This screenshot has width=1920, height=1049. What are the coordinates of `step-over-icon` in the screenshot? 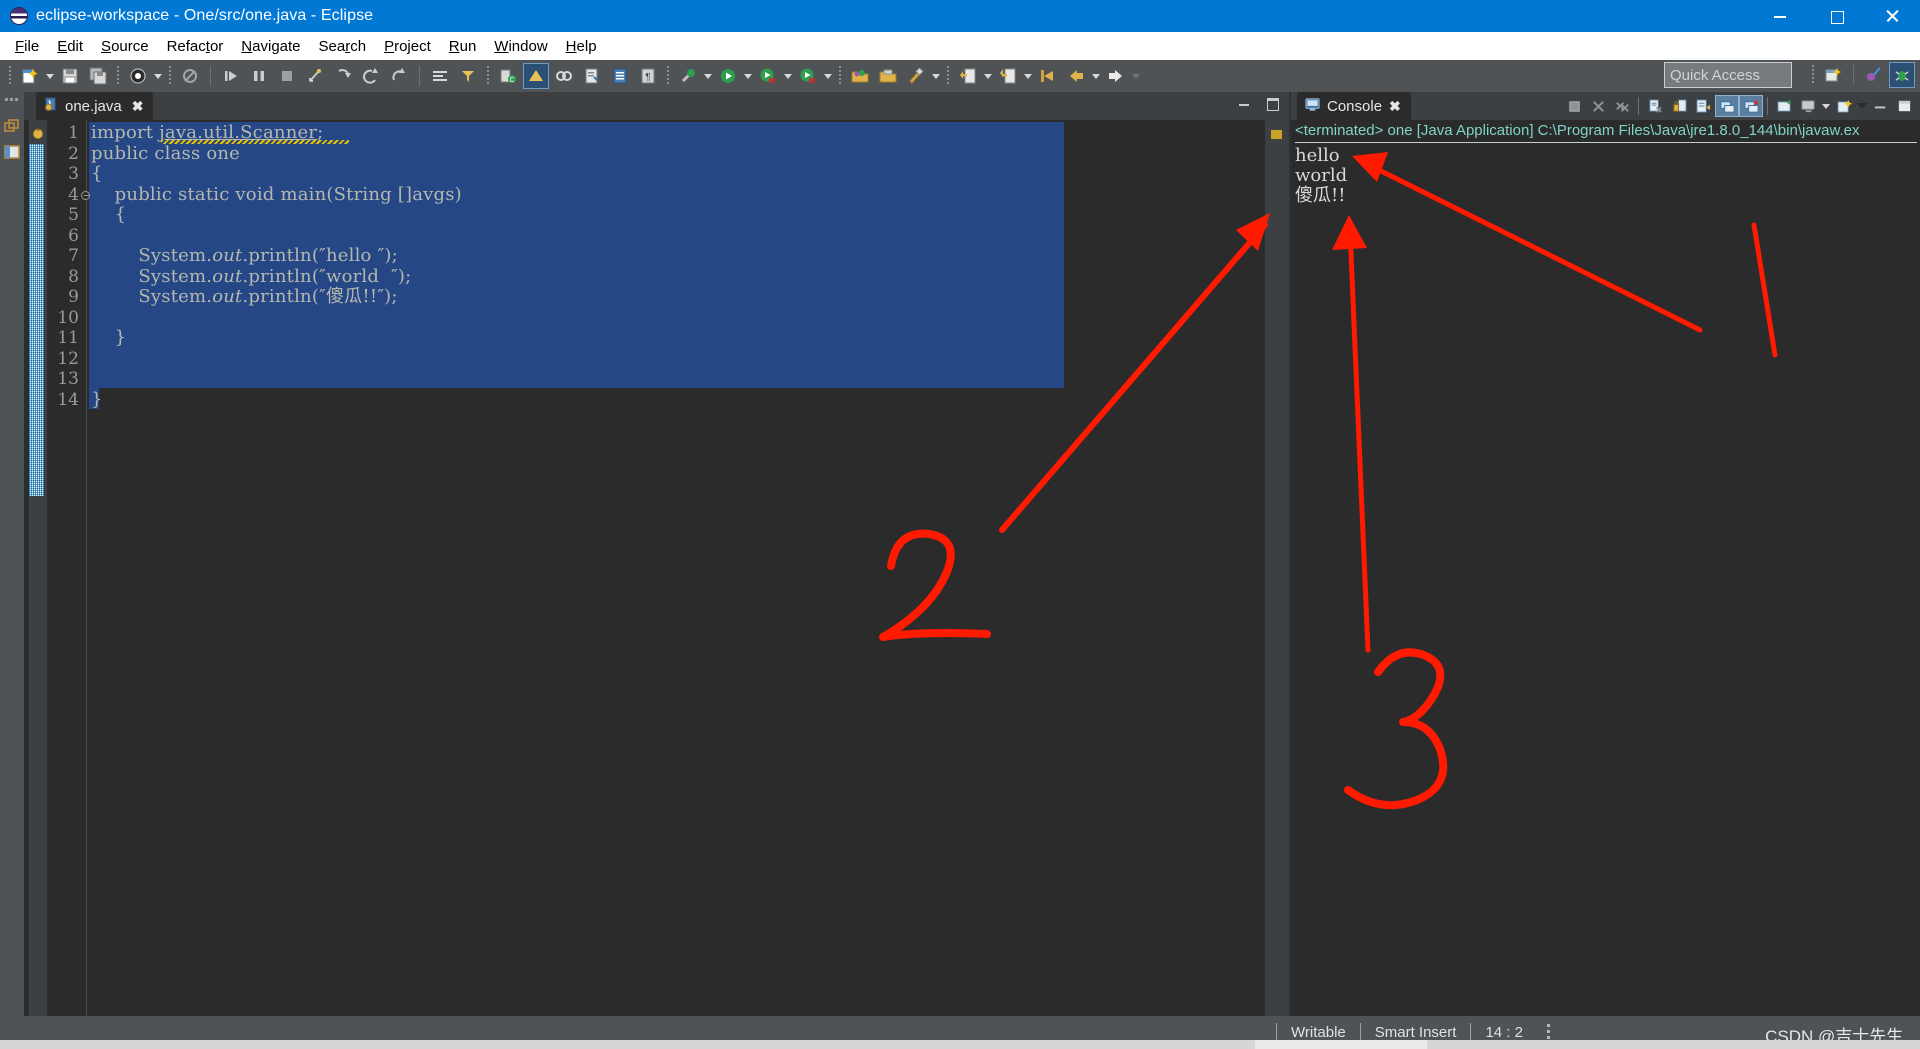 It's located at (371, 76).